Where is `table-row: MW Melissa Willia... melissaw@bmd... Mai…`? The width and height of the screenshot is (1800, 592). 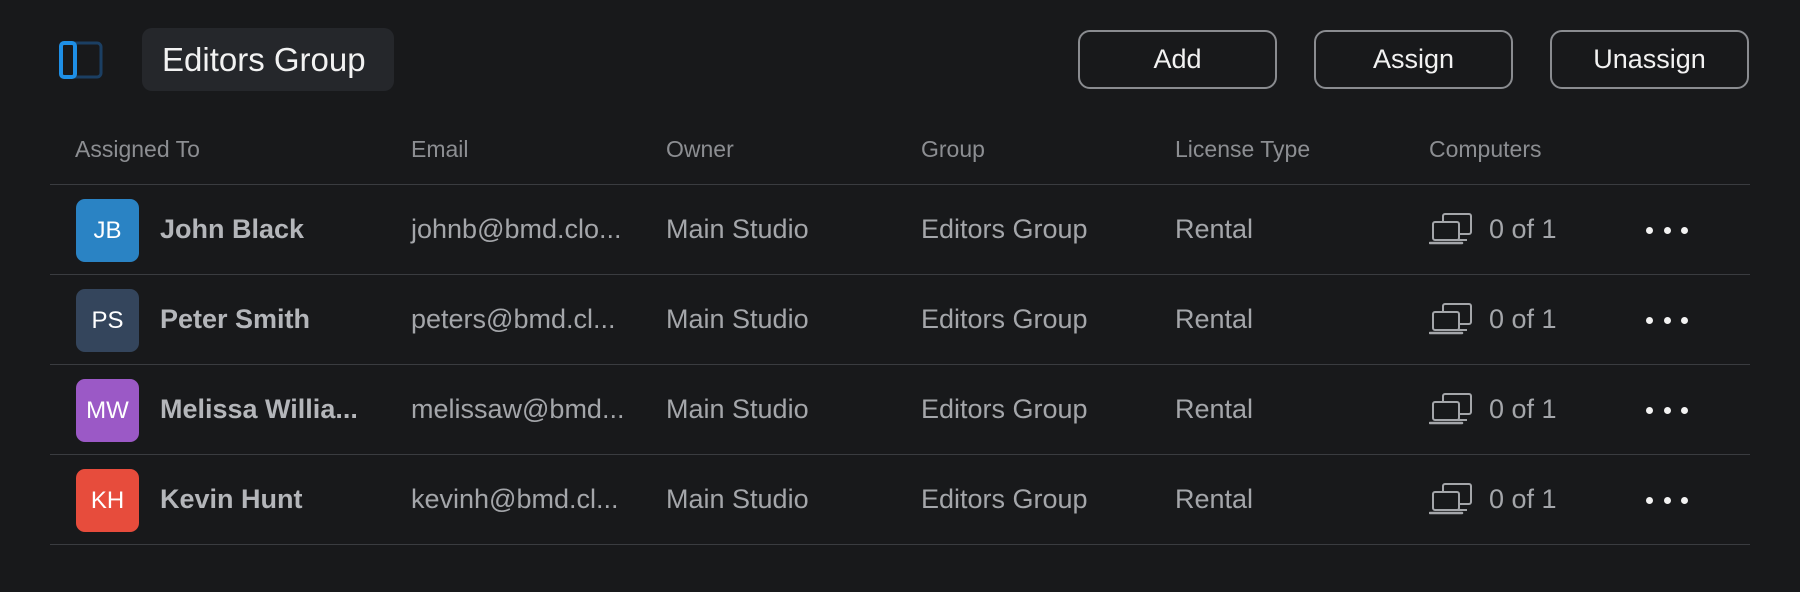
table-row: MW Melissa Willia... melissaw@bmd... Mai… is located at coordinates (900, 410).